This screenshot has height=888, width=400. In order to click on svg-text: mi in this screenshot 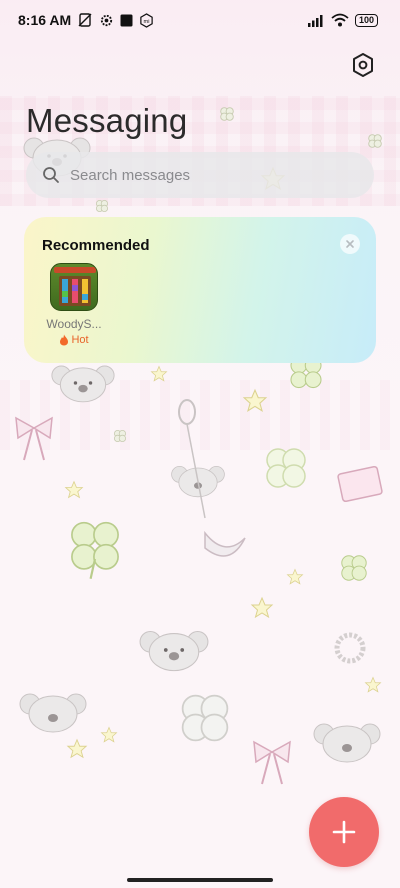, I will do `click(147, 21)`.